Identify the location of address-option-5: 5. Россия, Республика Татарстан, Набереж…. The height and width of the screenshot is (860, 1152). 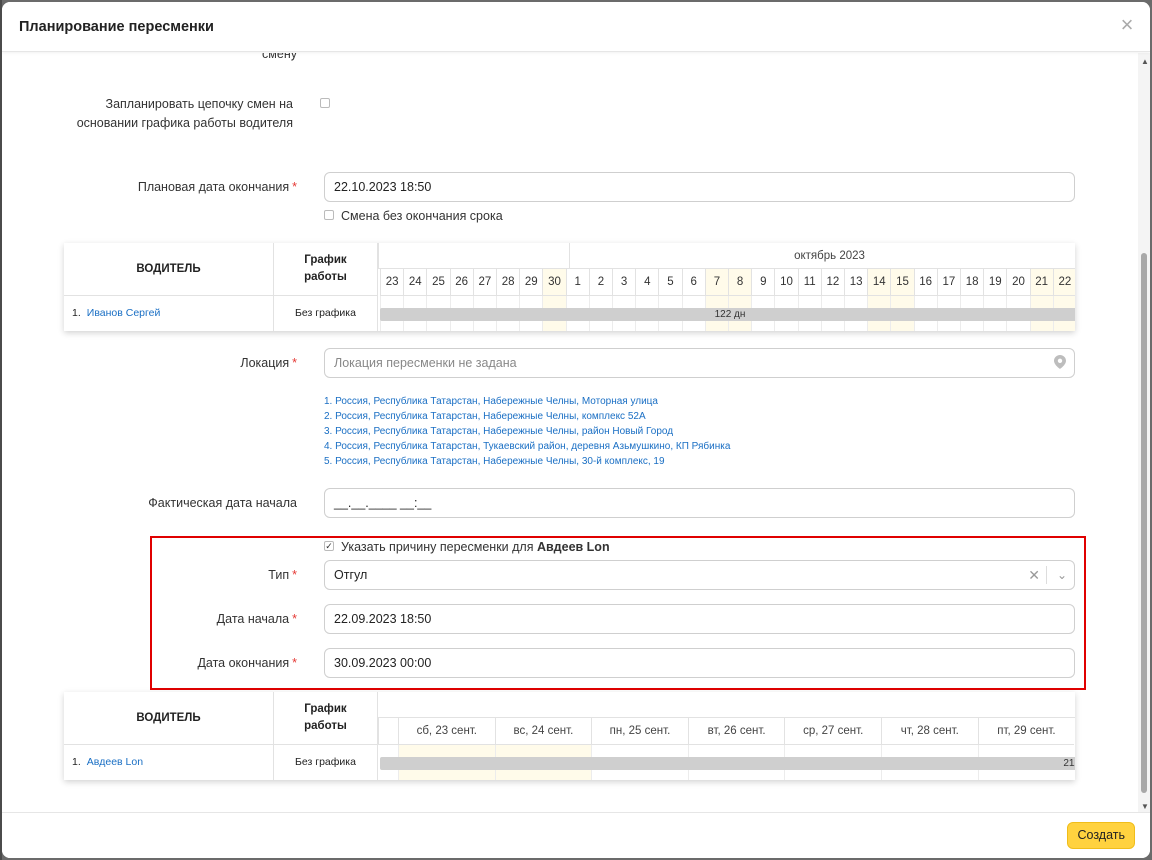
(494, 461).